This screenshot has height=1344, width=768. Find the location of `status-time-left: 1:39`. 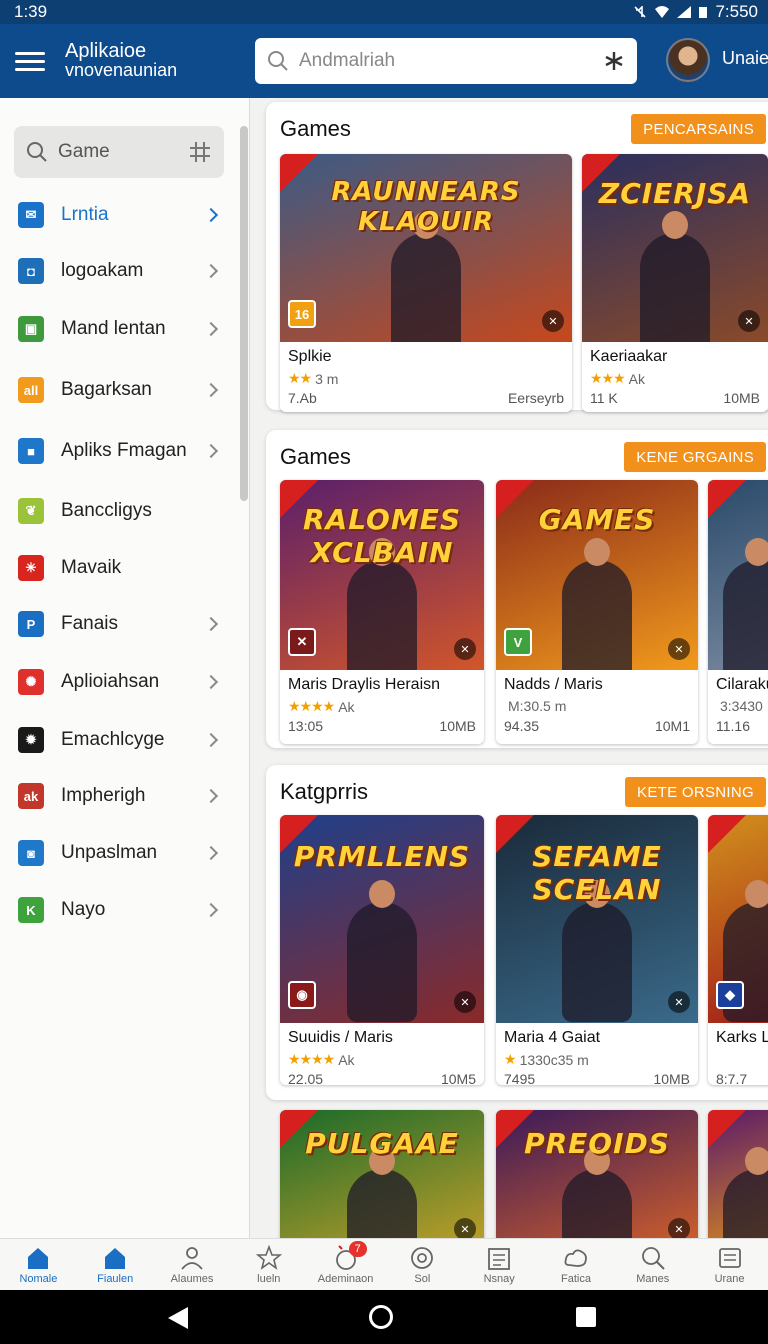

status-time-left: 1:39 is located at coordinates (31, 11).